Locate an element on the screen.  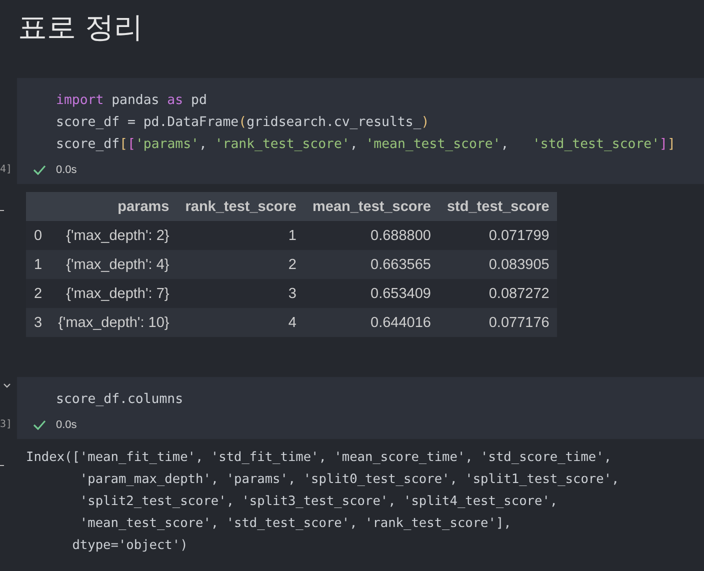
code-line: score_df[['params', 'rank_test_score', 'mean_test_score', 'std_test_score']] is located at coordinates (365, 145).